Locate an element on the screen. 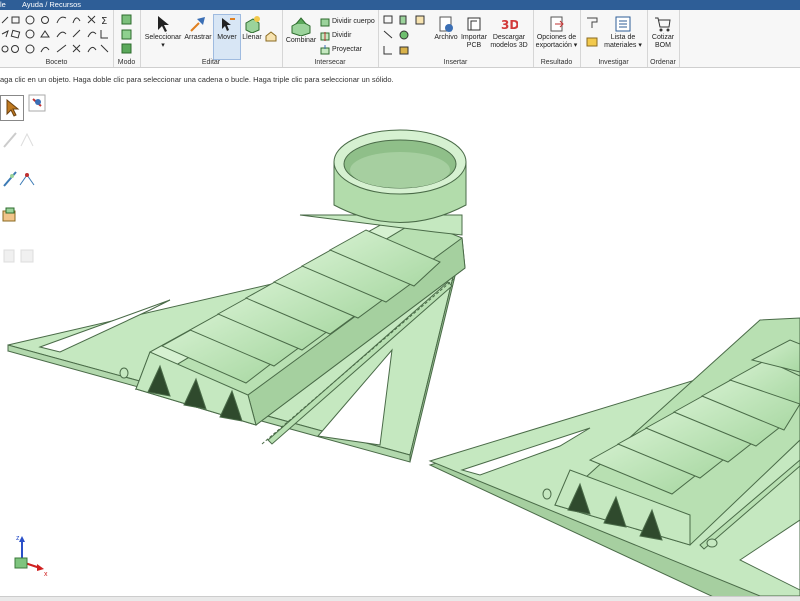 Image resolution: width=800 pixels, height=601 pixels. plane-icon is located at coordinates (388, 19).